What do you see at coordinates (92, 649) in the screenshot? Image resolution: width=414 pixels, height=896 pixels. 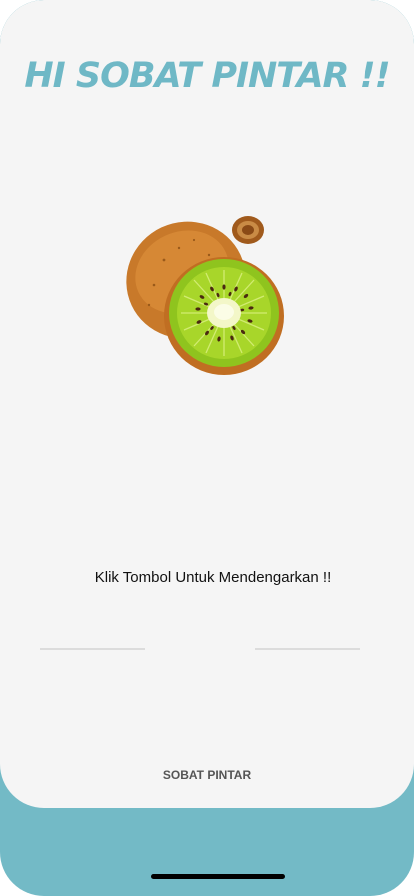 I see `divider-left` at bounding box center [92, 649].